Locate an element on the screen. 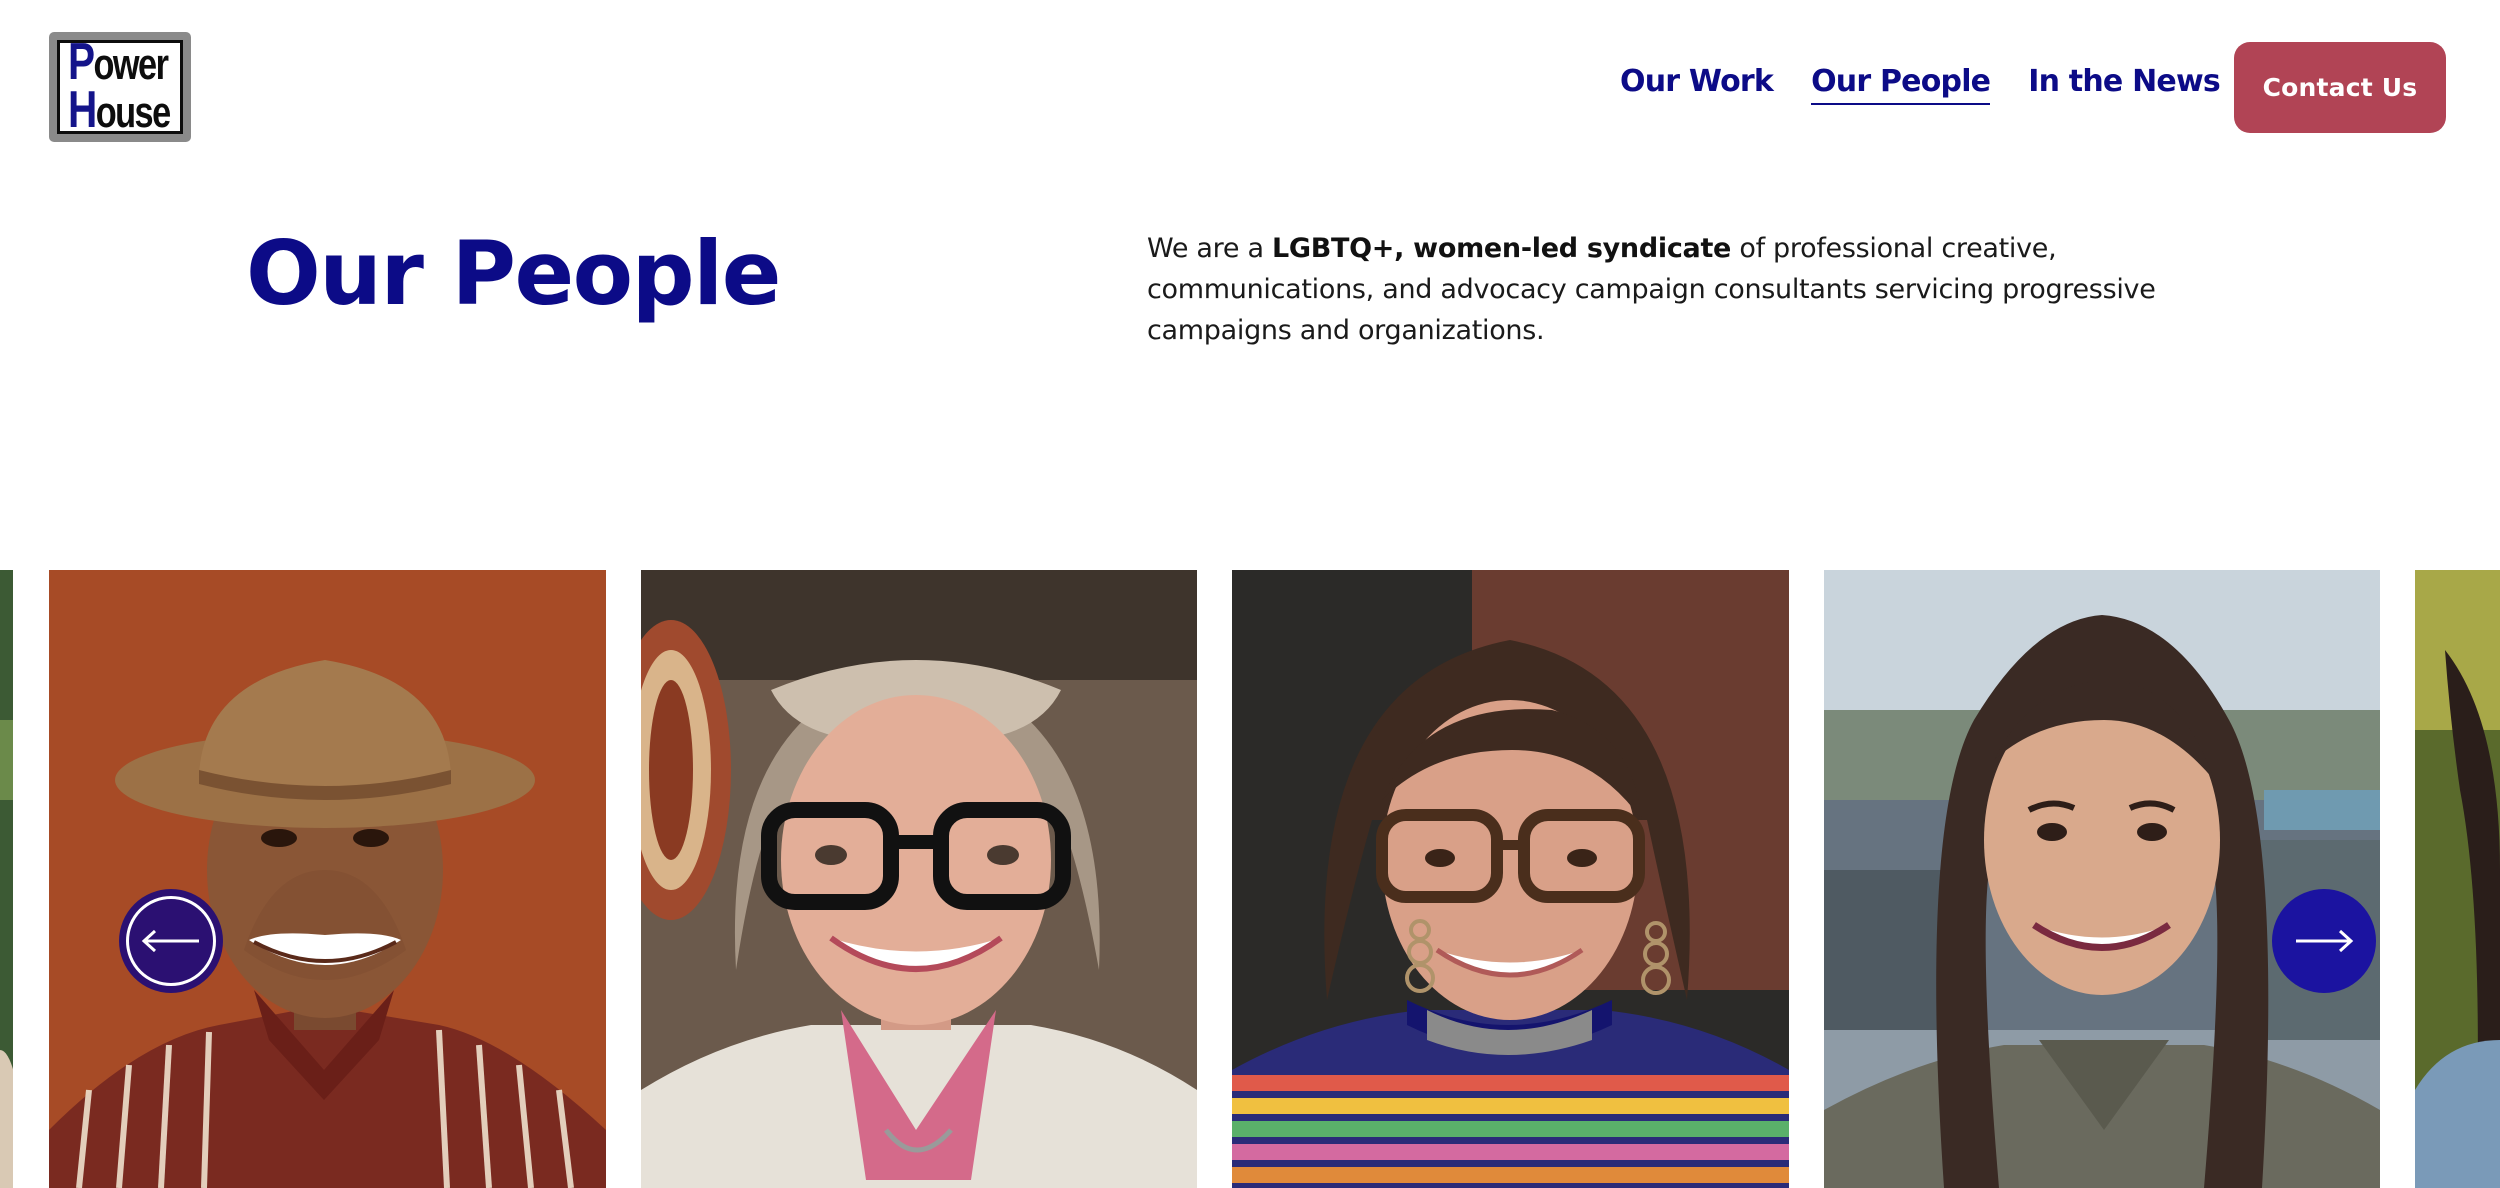 This screenshot has width=2500, height=1188. nav-link-in-the-news: In the News is located at coordinates (2124, 84).